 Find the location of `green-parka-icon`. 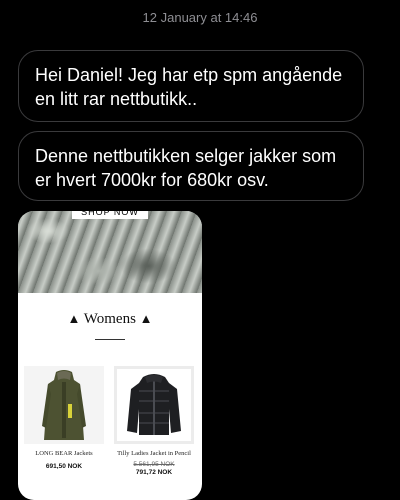

green-parka-icon is located at coordinates (64, 405).